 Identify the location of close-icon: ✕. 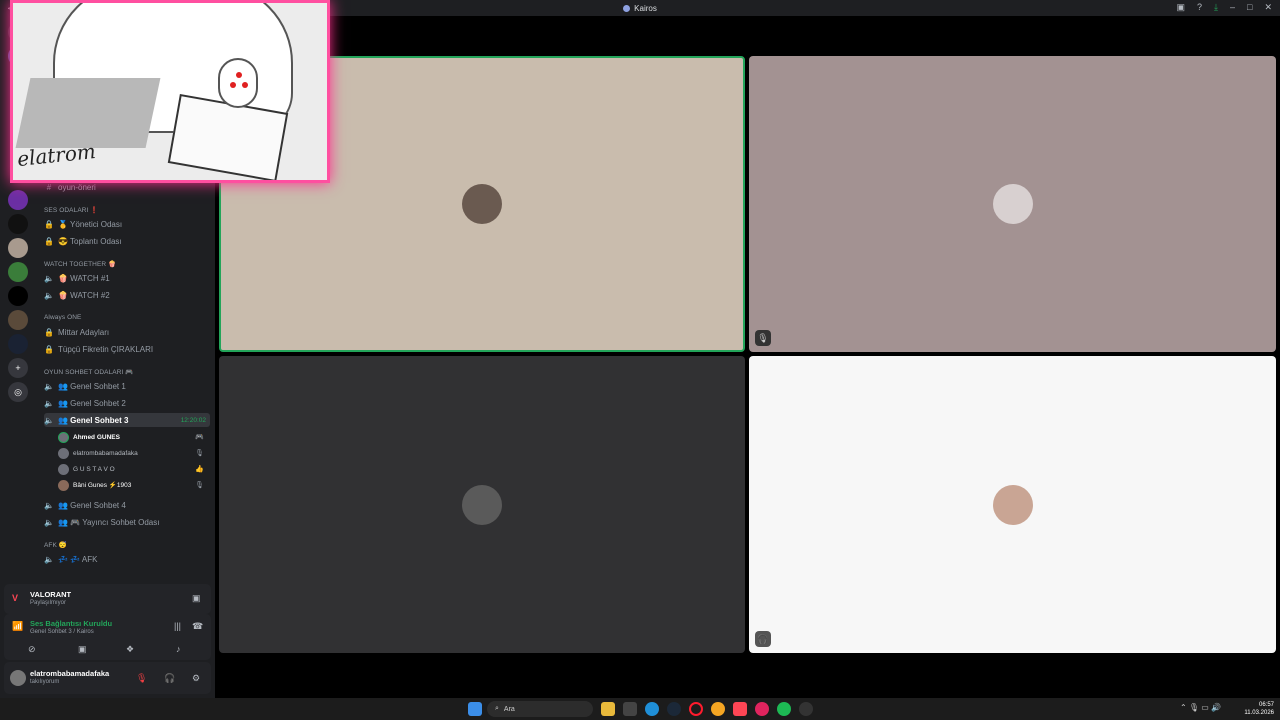
(1268, 7).